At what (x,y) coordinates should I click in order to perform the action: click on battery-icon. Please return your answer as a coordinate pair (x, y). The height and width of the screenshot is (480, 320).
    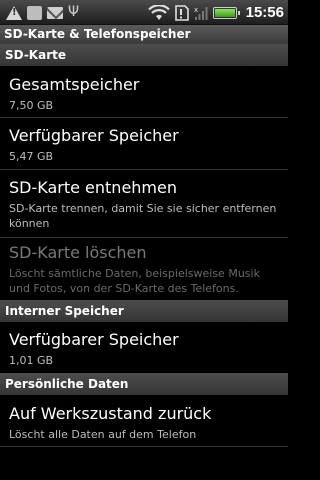
    Looking at the image, I should click on (226, 12).